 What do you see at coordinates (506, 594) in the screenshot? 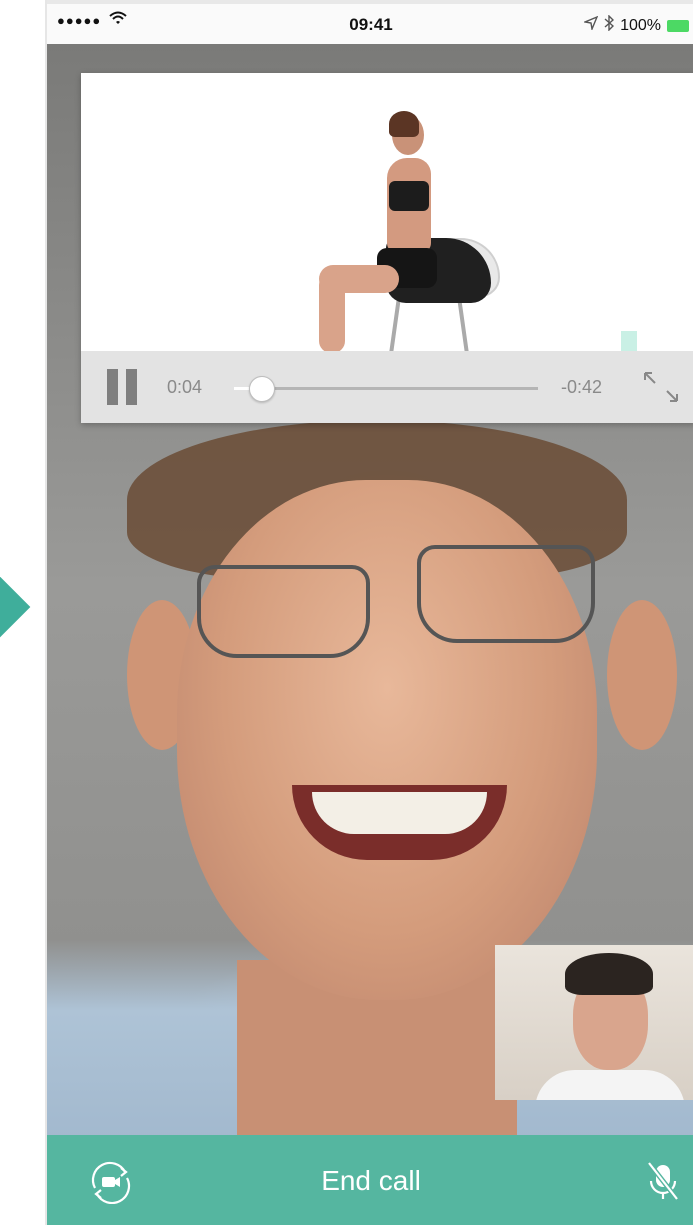
I see `glasses-right-lens` at bounding box center [506, 594].